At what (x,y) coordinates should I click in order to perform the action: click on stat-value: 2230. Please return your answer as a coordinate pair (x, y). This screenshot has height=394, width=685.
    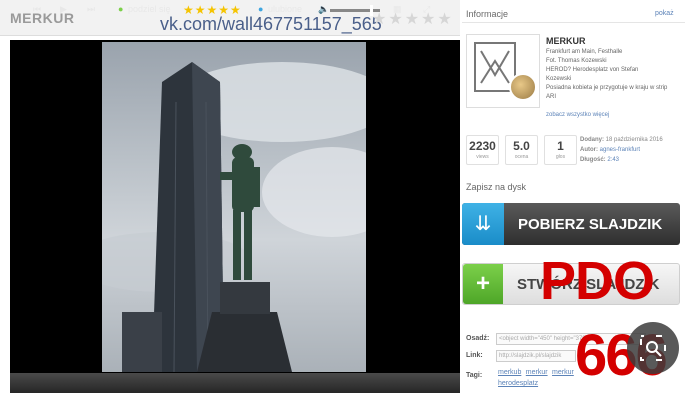
    Looking at the image, I should click on (482, 146).